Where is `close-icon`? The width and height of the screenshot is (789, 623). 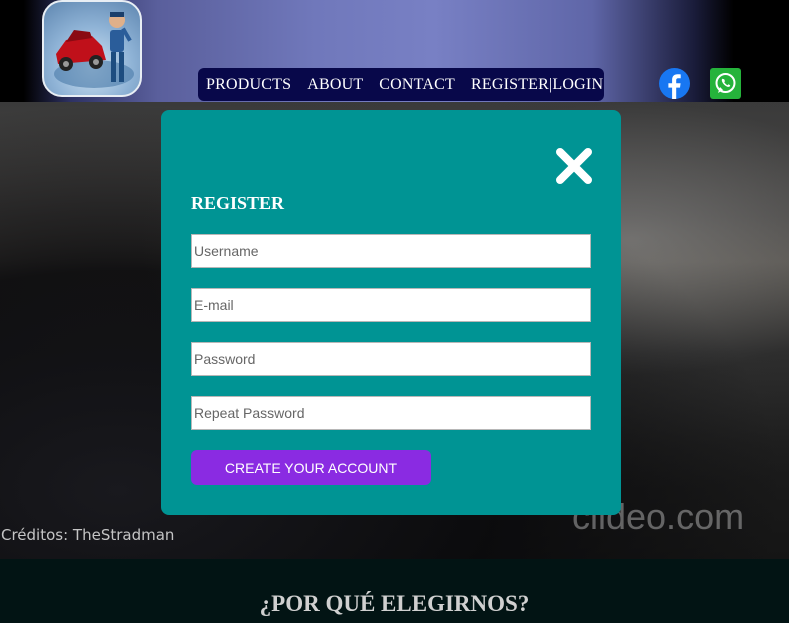
close-icon is located at coordinates (574, 166).